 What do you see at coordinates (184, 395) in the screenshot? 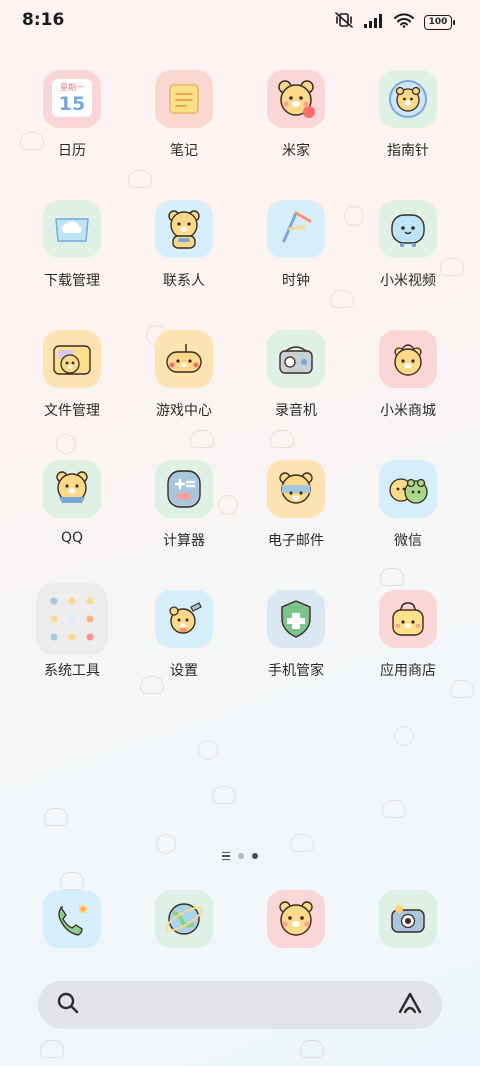
I see `app-game-center: 游戏中心` at bounding box center [184, 395].